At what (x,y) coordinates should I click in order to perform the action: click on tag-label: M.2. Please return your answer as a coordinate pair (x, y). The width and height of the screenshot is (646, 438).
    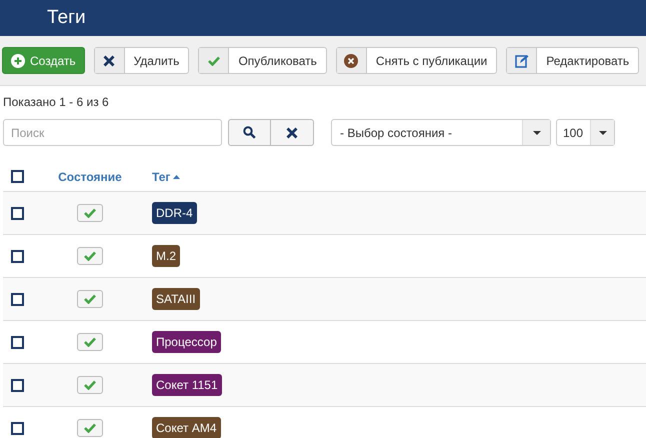
    Looking at the image, I should click on (166, 256).